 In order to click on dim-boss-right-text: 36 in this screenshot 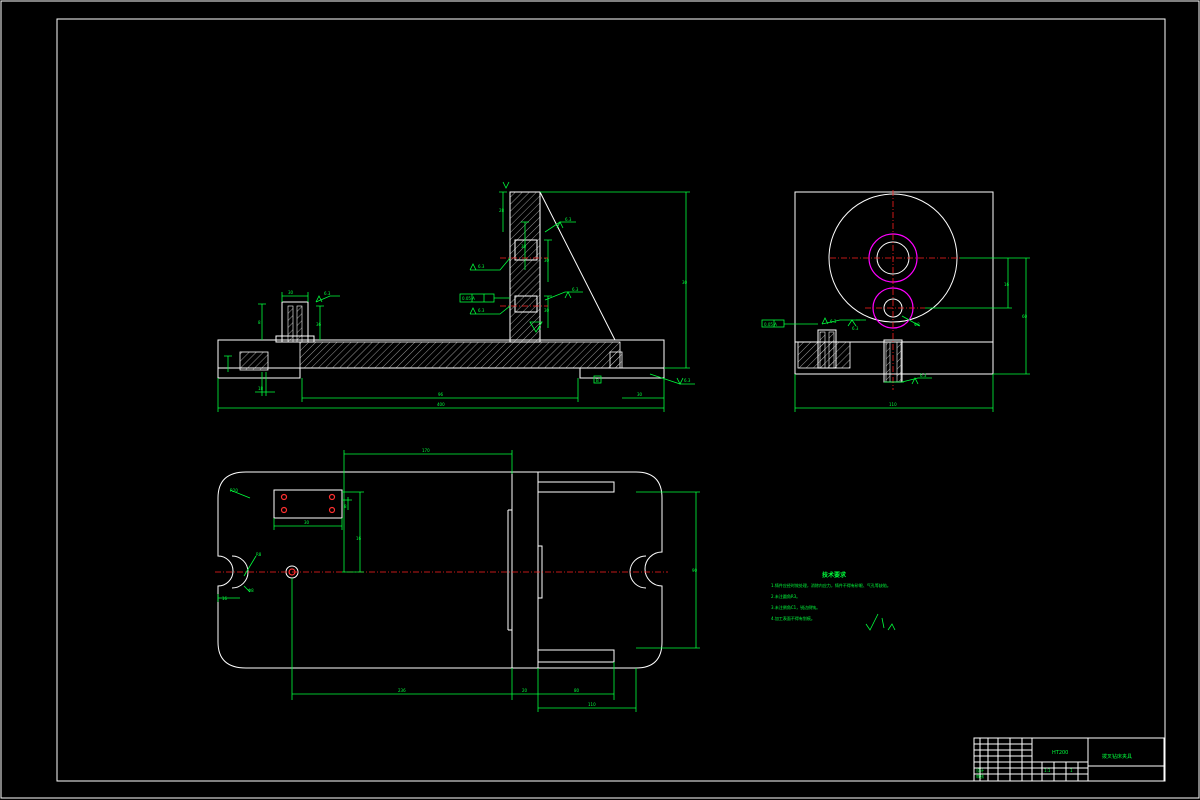, I will do `click(319, 324)`.